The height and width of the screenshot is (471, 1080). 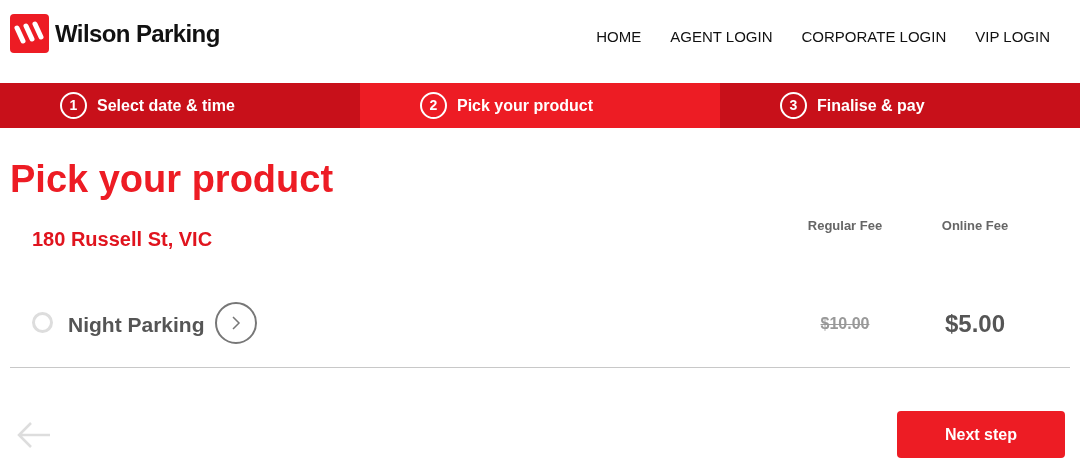 What do you see at coordinates (172, 177) in the screenshot?
I see `page-title: Pick your product` at bounding box center [172, 177].